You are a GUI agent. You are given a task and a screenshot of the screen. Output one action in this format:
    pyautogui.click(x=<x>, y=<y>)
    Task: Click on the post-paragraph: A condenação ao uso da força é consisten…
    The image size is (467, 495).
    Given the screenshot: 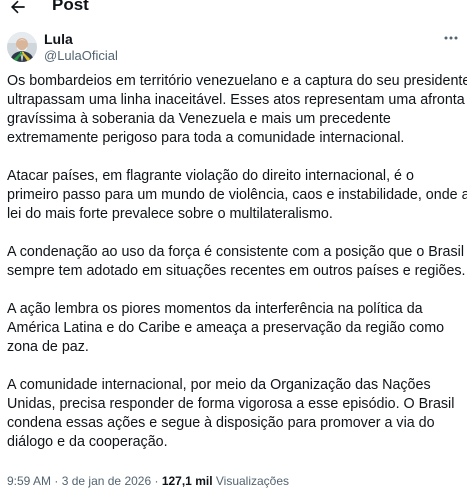 What is the action you would take?
    pyautogui.click(x=237, y=262)
    